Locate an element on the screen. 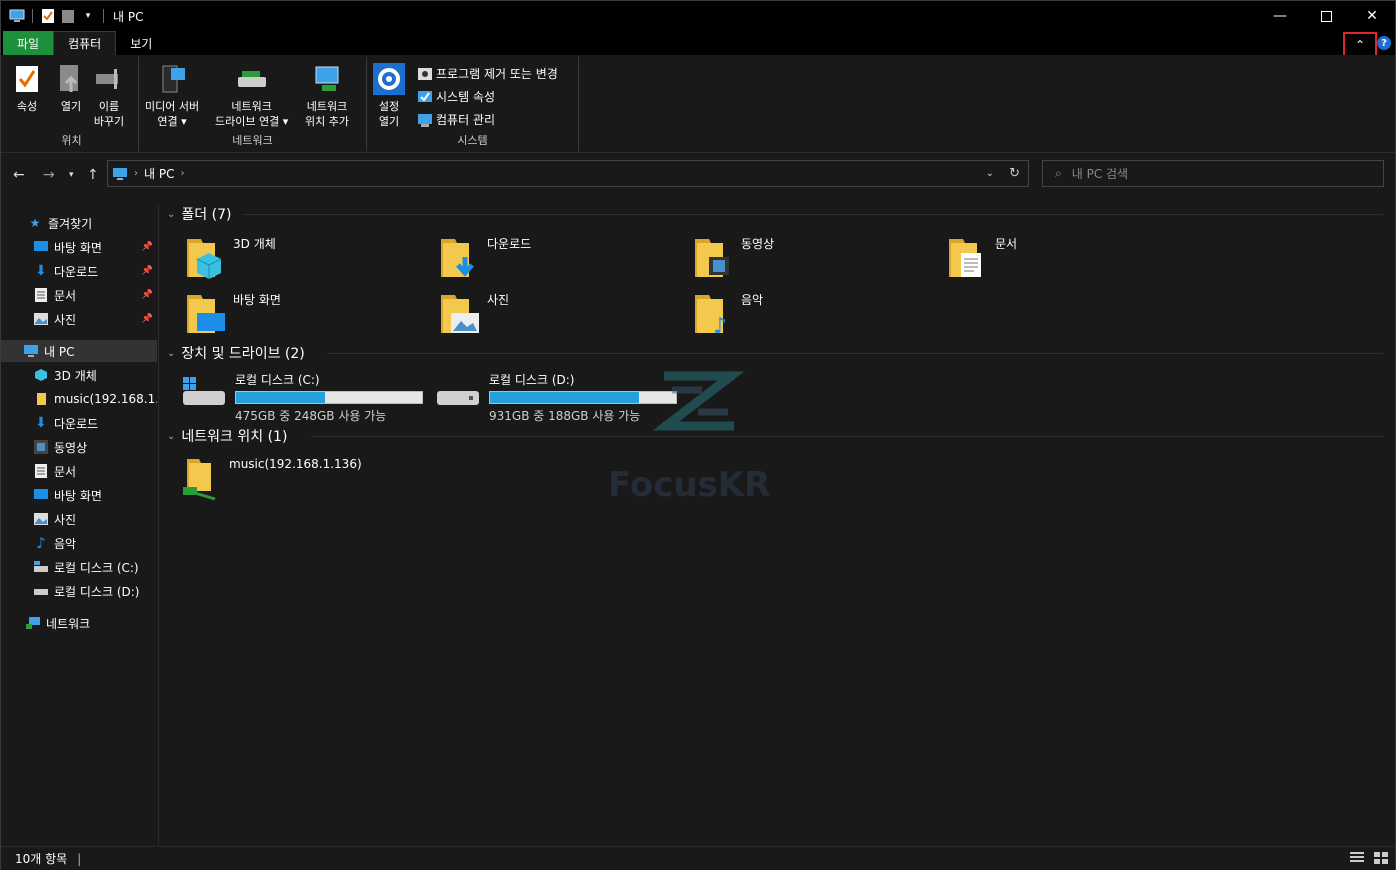 This screenshot has width=1396, height=870. window-title: 내 PC is located at coordinates (128, 16).